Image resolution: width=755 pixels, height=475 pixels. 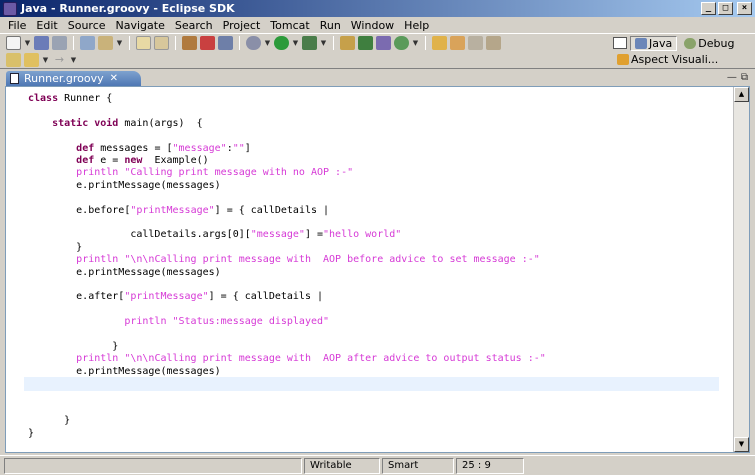 I want to click on code-line: static void main(args) {, so click(x=115, y=124).